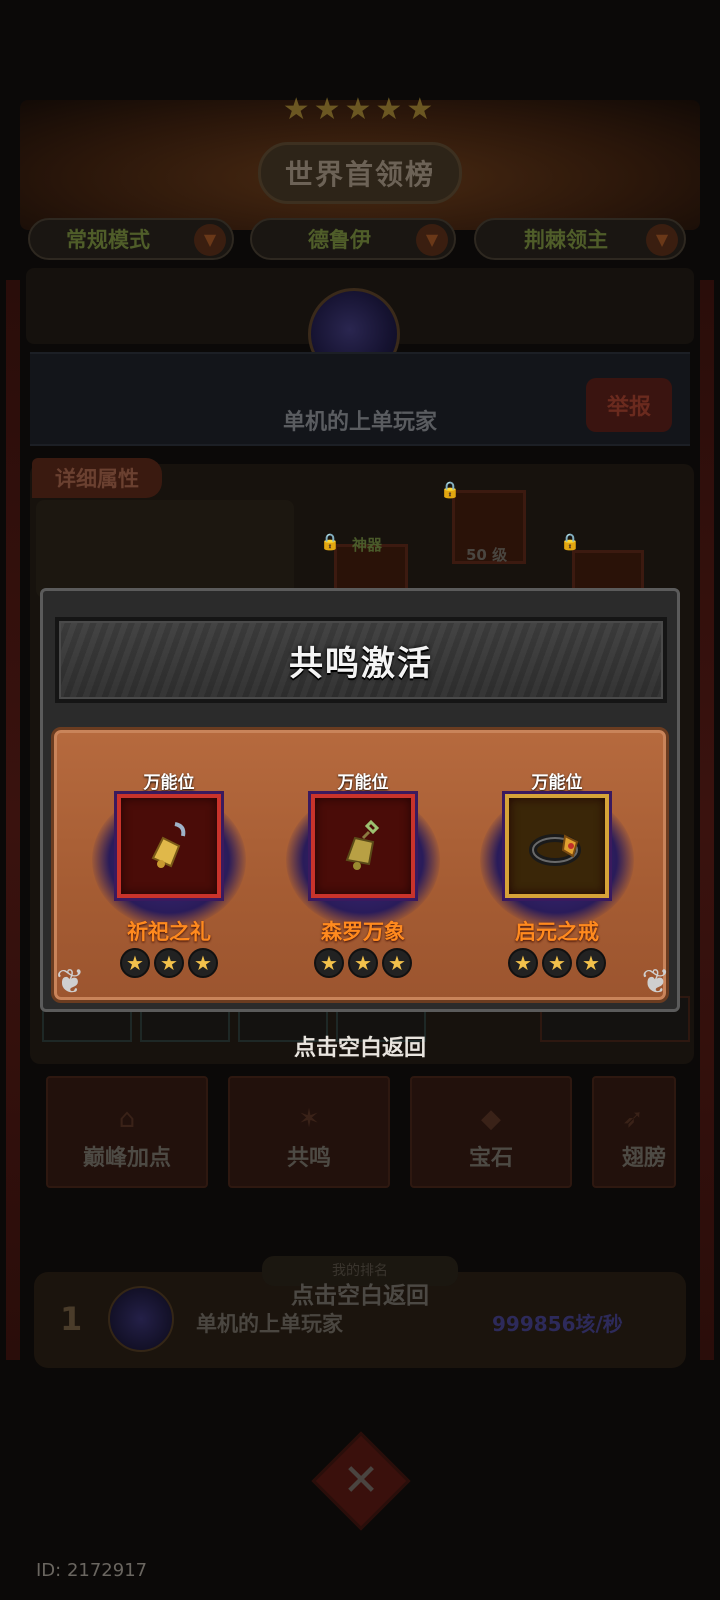 This screenshot has height=1600, width=720. What do you see at coordinates (108, 240) in the screenshot?
I see `mode-dropdown-label: 常规模式` at bounding box center [108, 240].